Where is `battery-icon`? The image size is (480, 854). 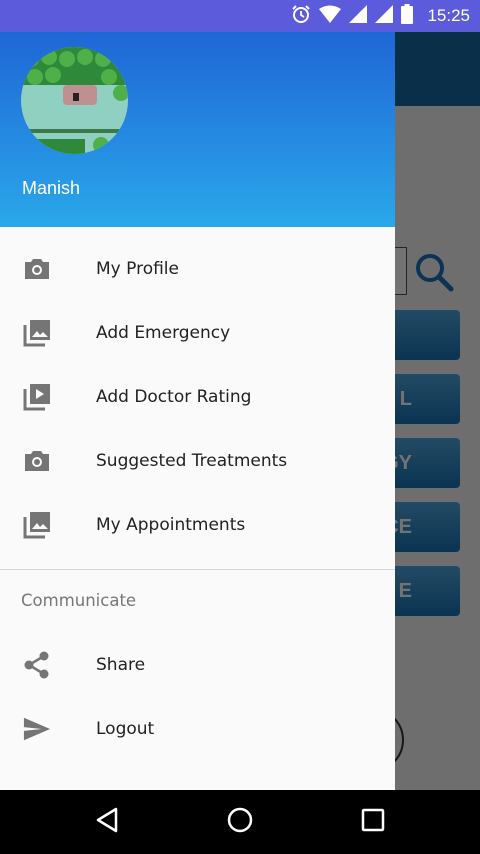 battery-icon is located at coordinates (407, 16).